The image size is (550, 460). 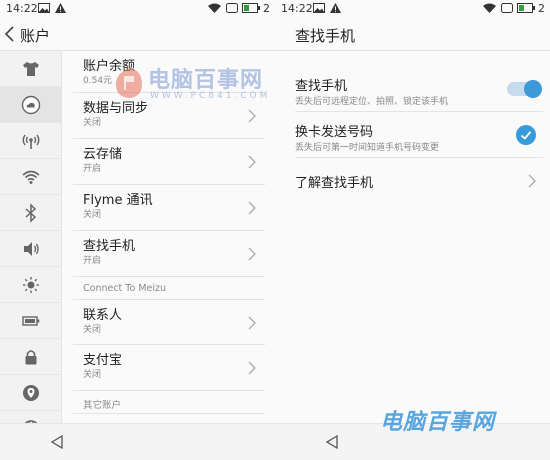 I want to click on page-title: 账户, so click(x=35, y=36).